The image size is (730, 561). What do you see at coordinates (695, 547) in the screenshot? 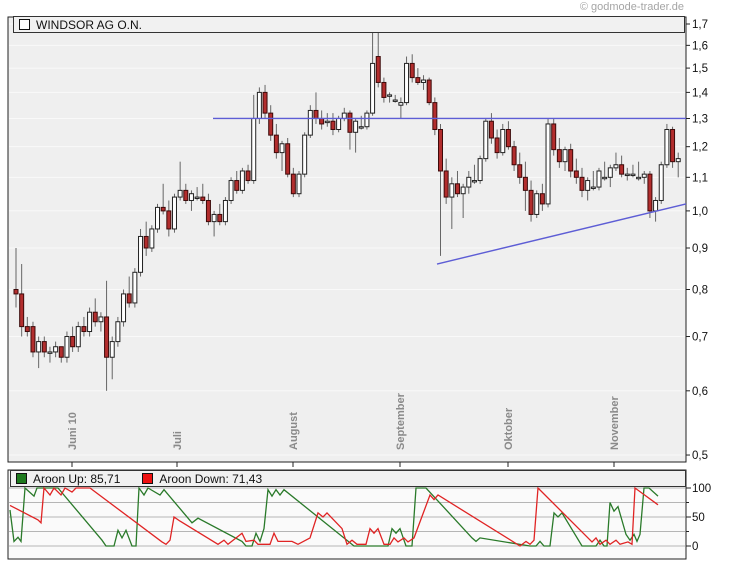
I see `aroon-axis-label: 0` at bounding box center [695, 547].